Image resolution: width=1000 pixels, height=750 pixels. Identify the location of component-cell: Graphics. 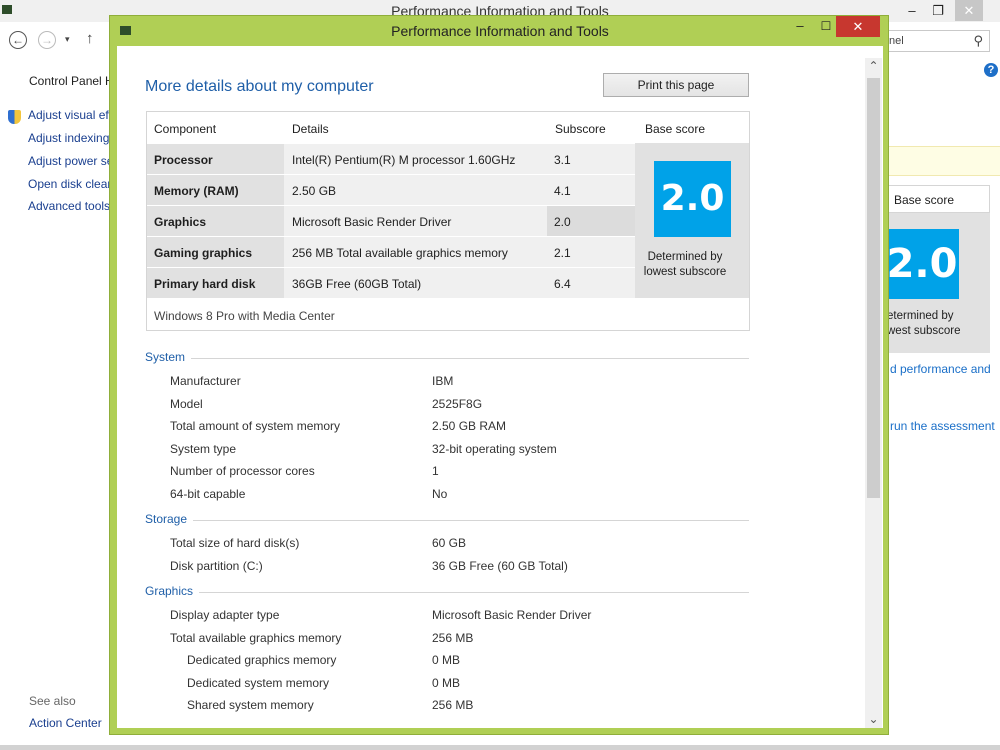
(215, 221).